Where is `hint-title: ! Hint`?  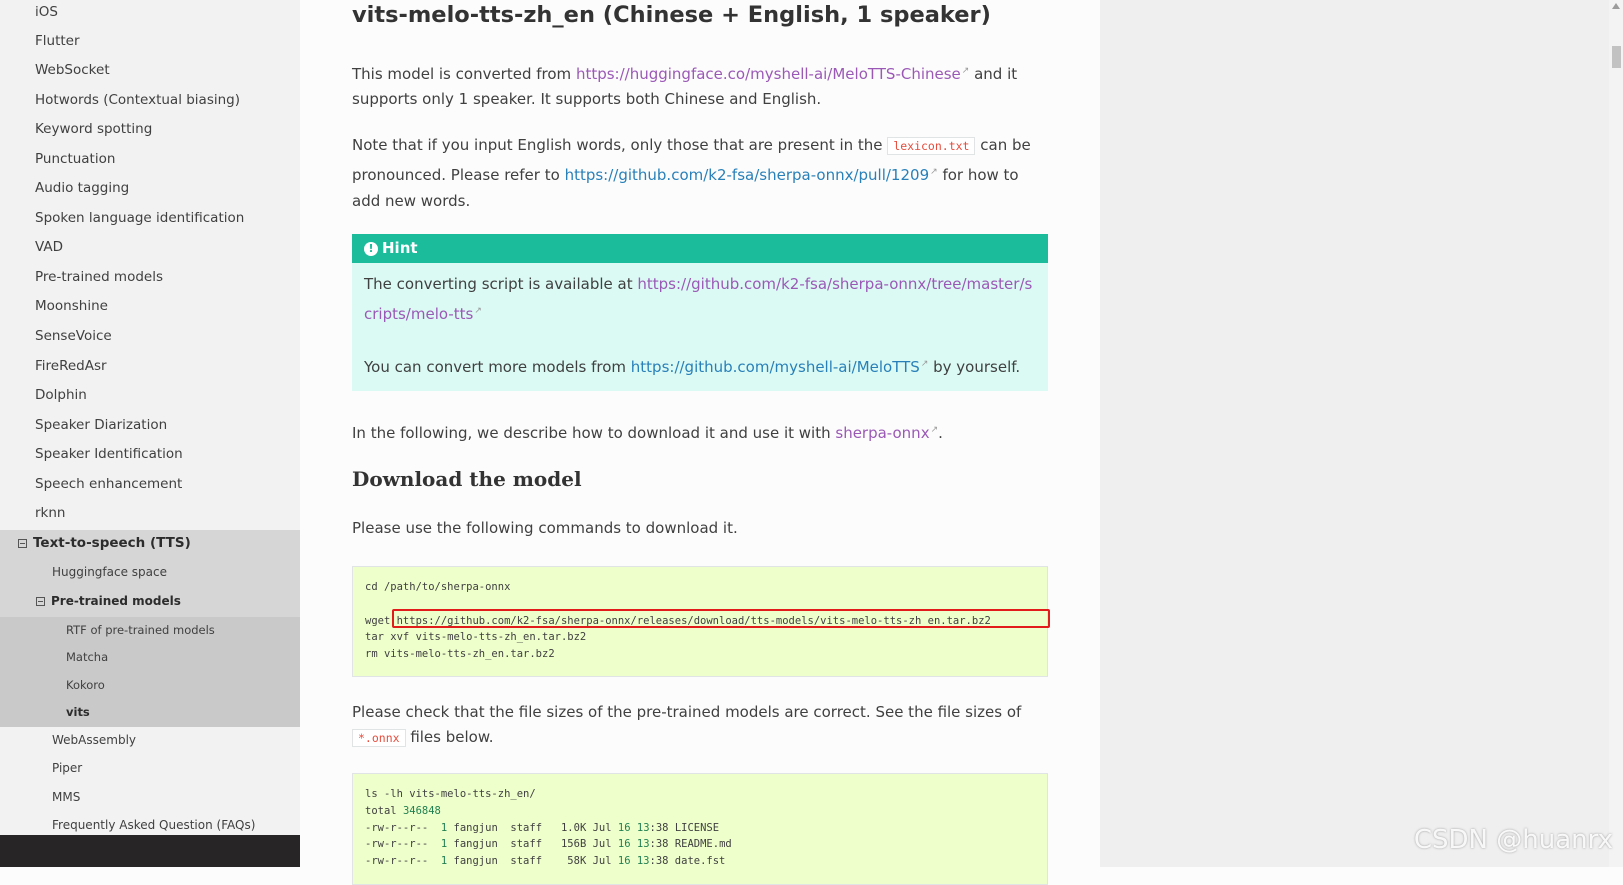
hint-title: ! Hint is located at coordinates (700, 248).